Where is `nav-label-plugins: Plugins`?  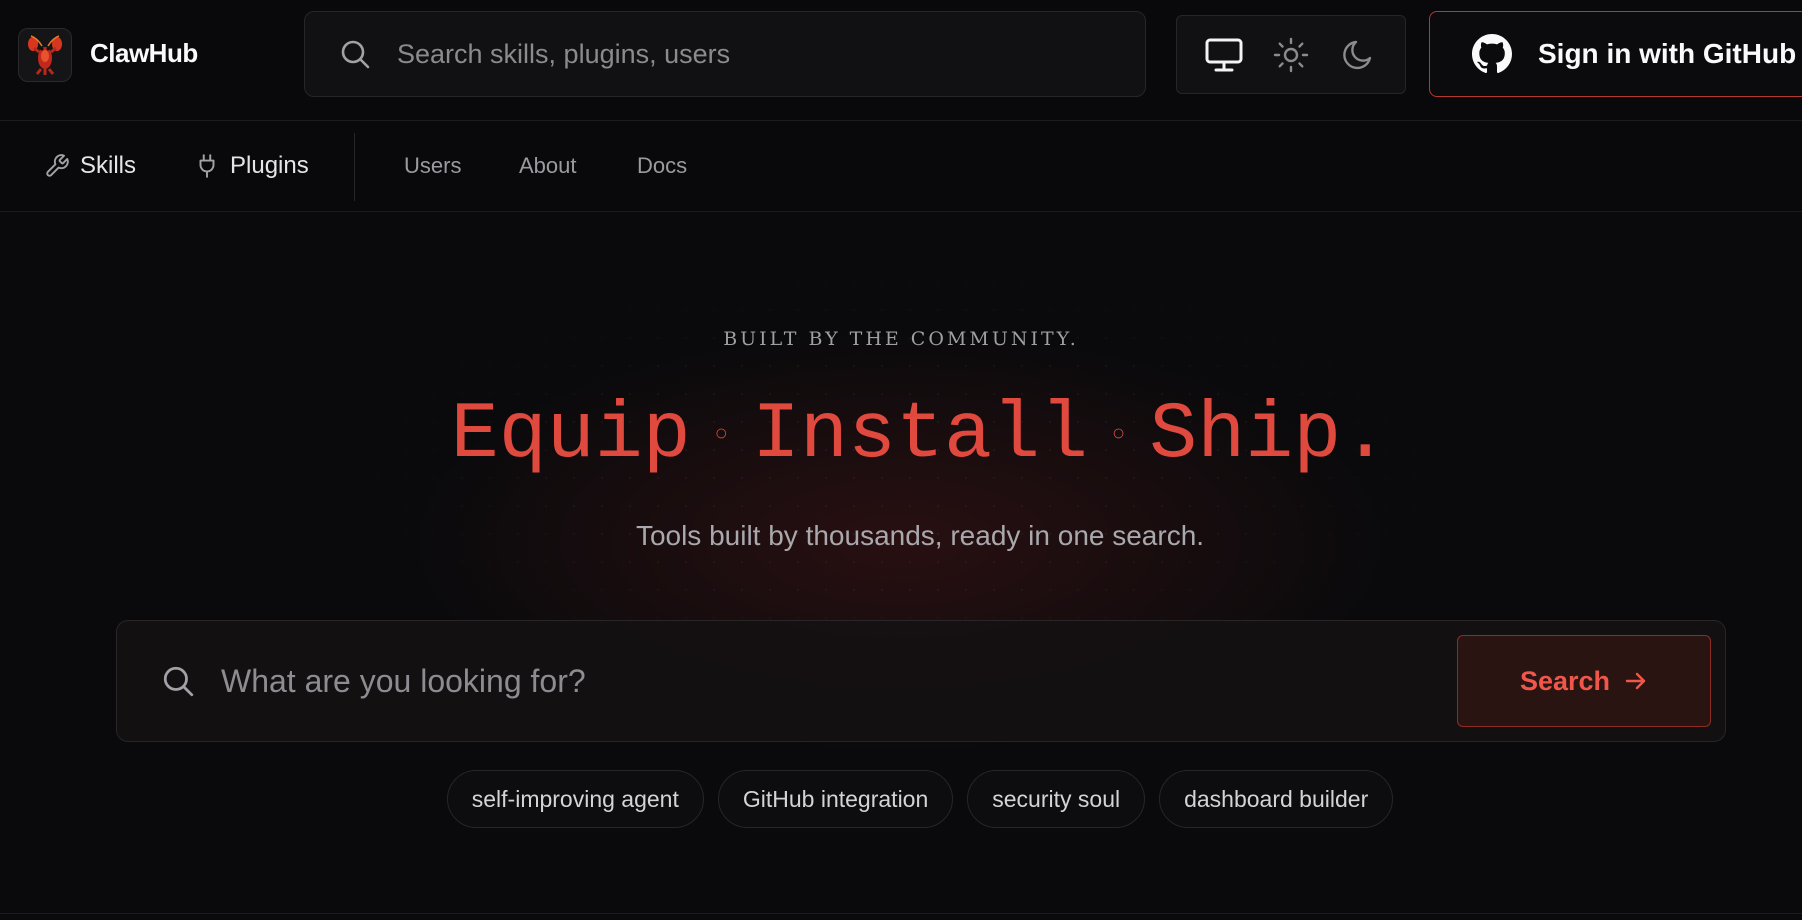 nav-label-plugins: Plugins is located at coordinates (269, 165).